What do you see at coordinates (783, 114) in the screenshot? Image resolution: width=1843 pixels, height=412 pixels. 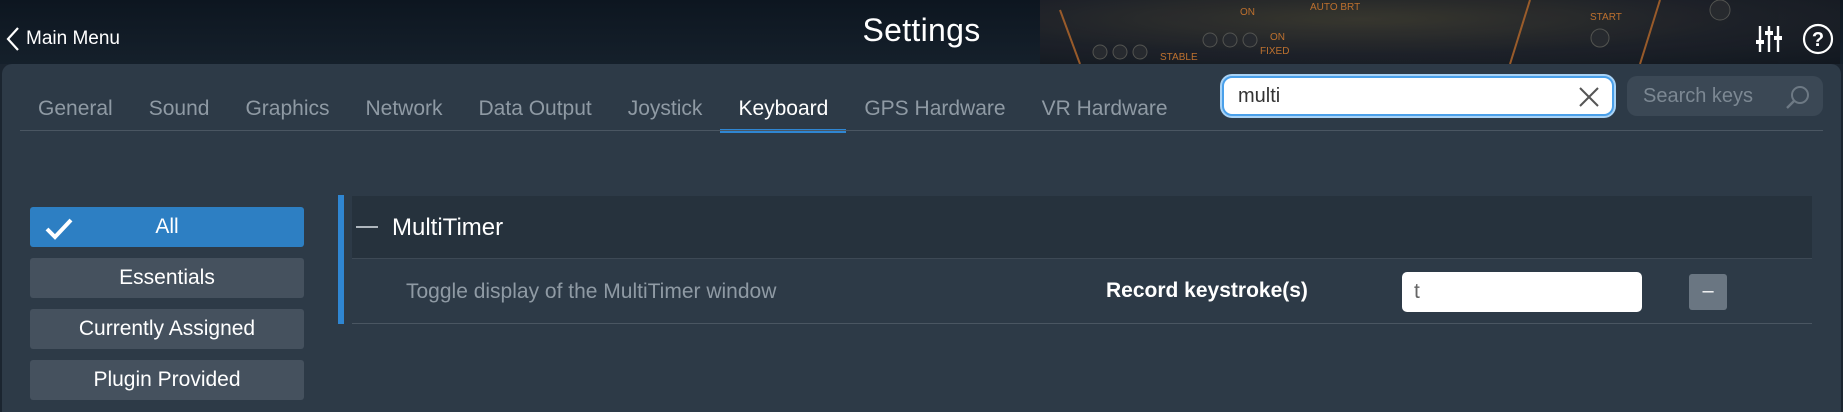 I see `tab-keyboard: Keyboard` at bounding box center [783, 114].